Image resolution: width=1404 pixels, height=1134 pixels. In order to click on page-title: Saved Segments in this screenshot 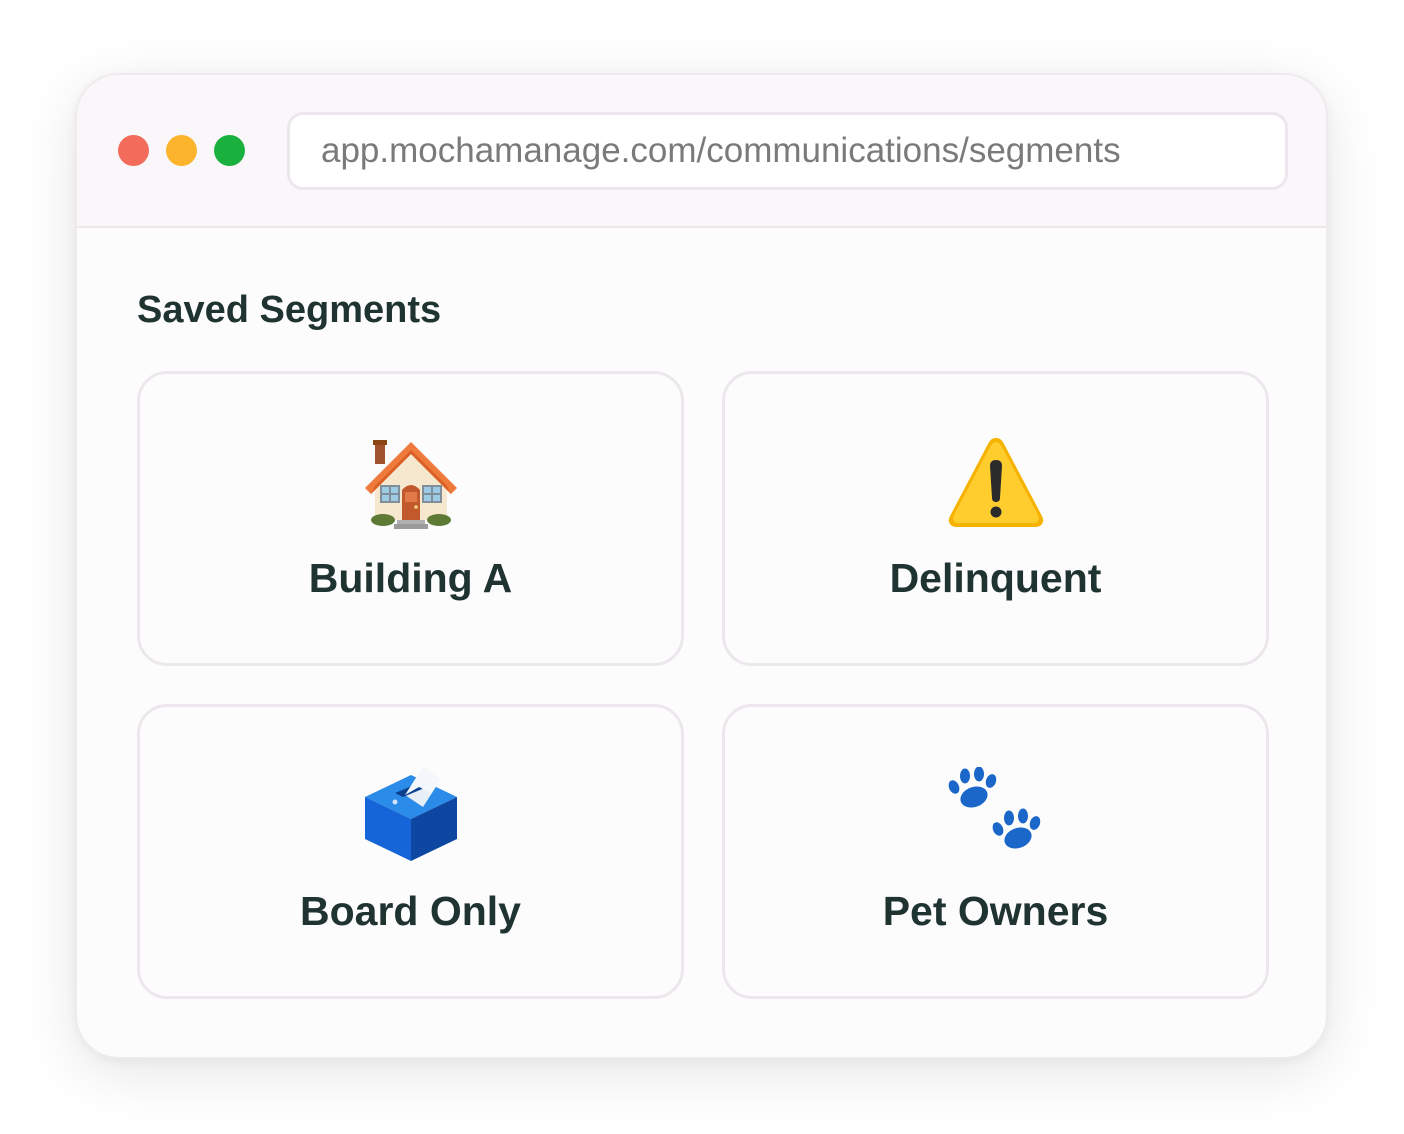, I will do `click(289, 310)`.